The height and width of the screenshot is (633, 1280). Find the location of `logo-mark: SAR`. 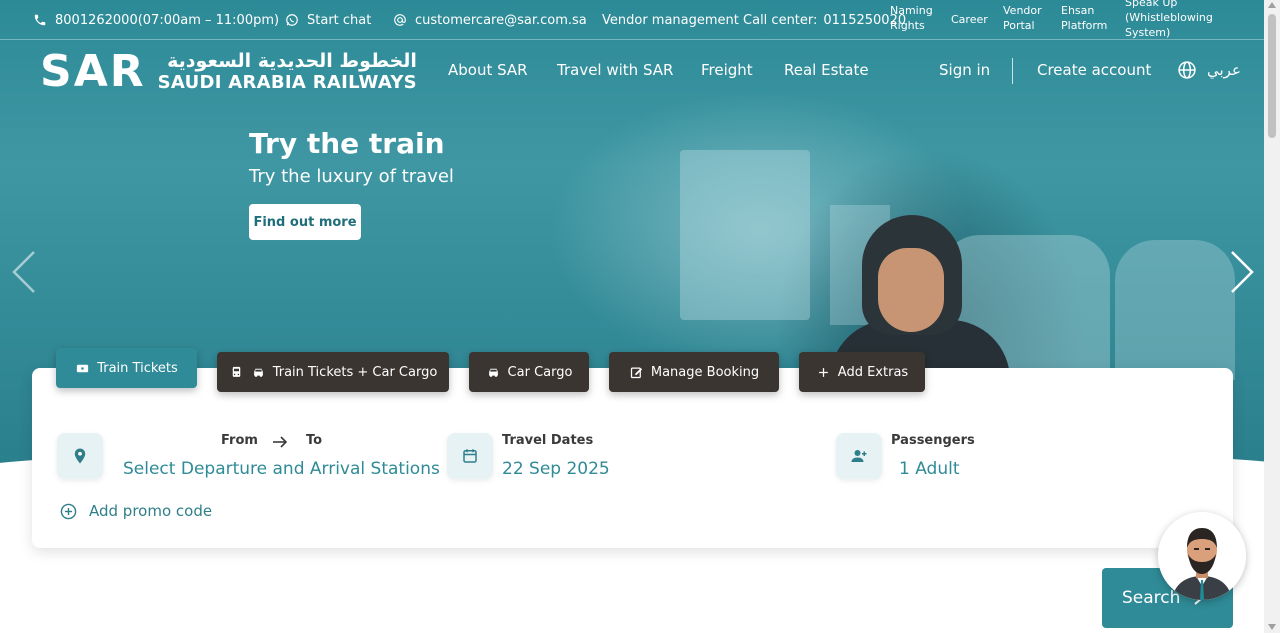

logo-mark: SAR is located at coordinates (93, 71).